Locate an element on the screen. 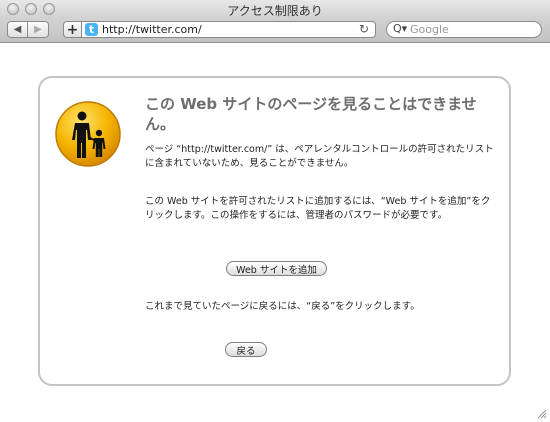  title-bar: アクセス制限あり is located at coordinates (275, 9).